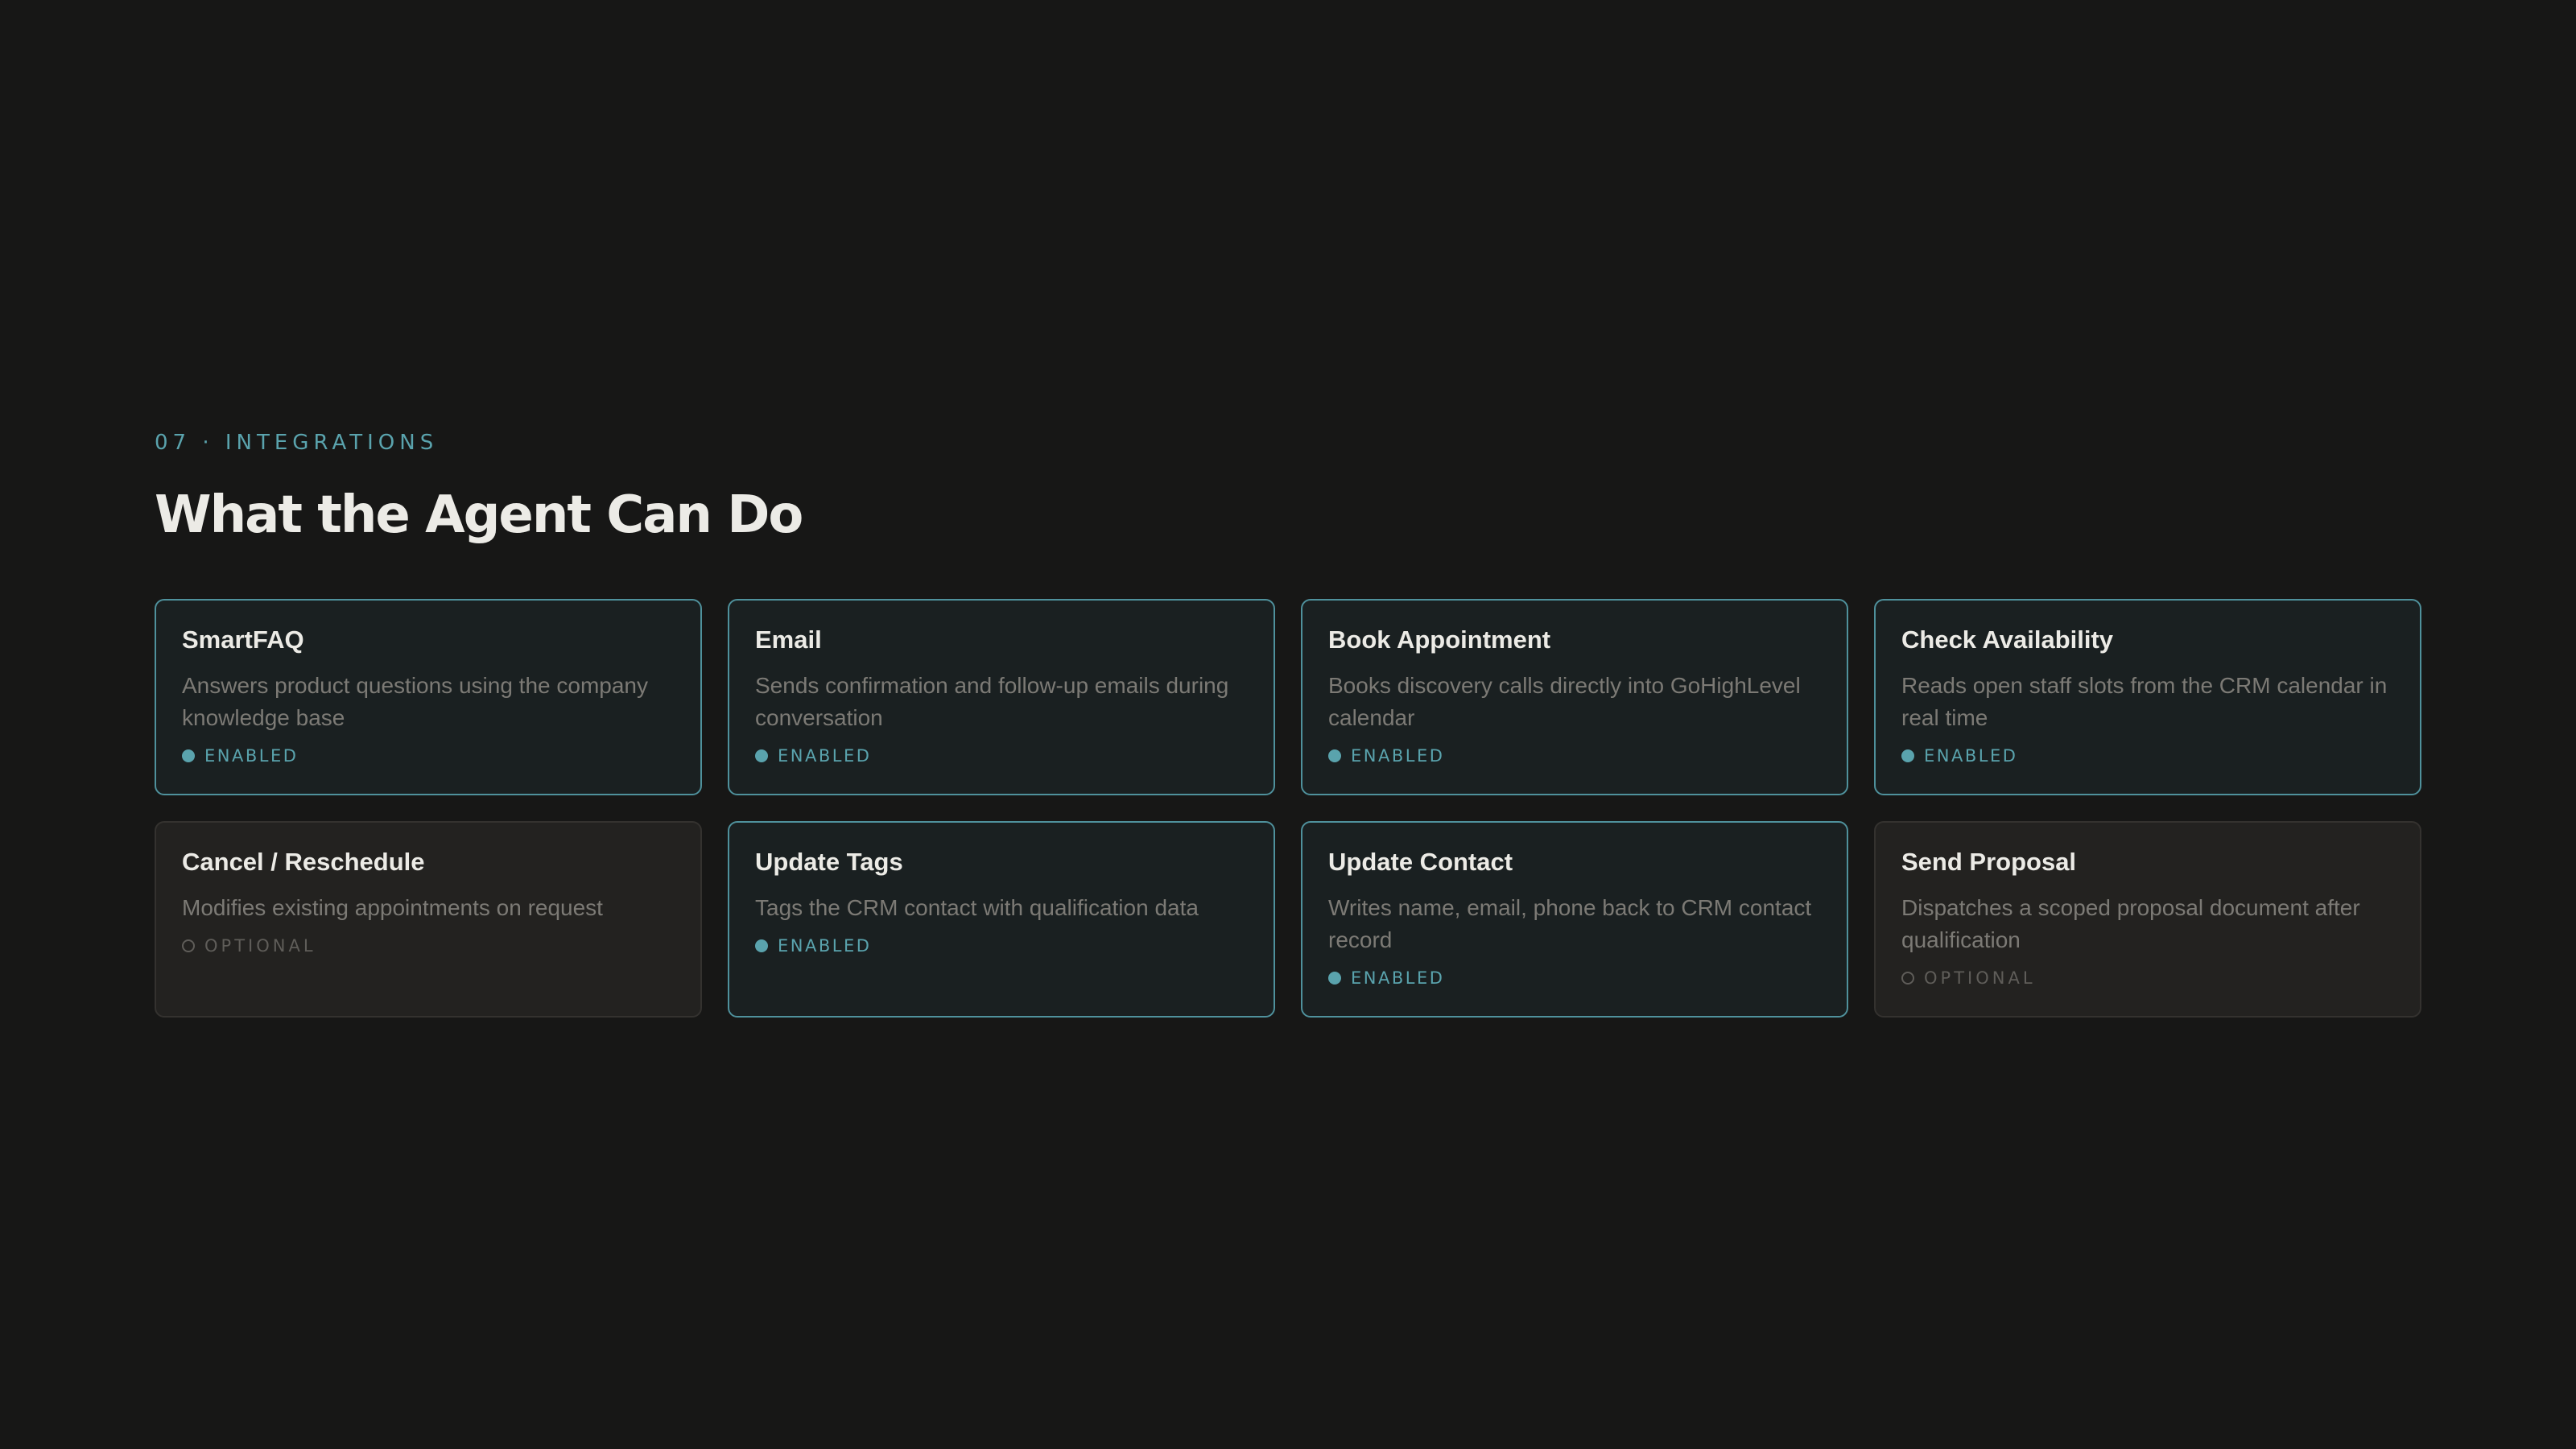 The width and height of the screenshot is (2576, 1449). I want to click on page-title: What the Agent Can Do, so click(479, 515).